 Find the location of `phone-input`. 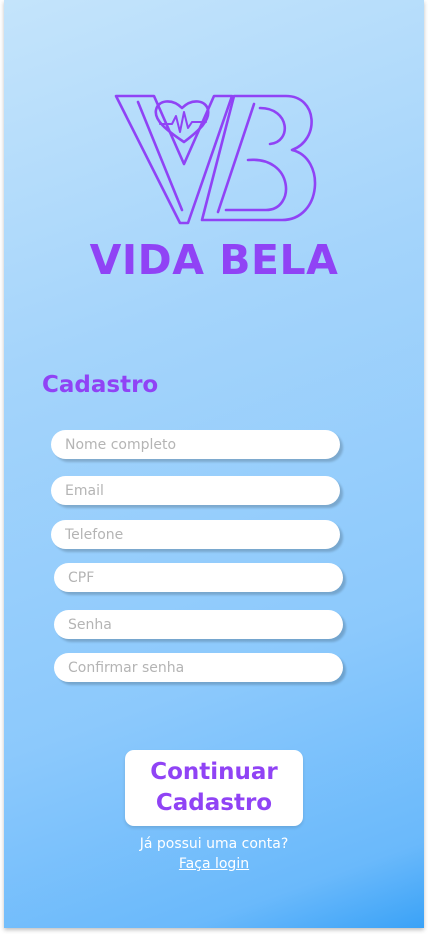

phone-input is located at coordinates (195, 534).